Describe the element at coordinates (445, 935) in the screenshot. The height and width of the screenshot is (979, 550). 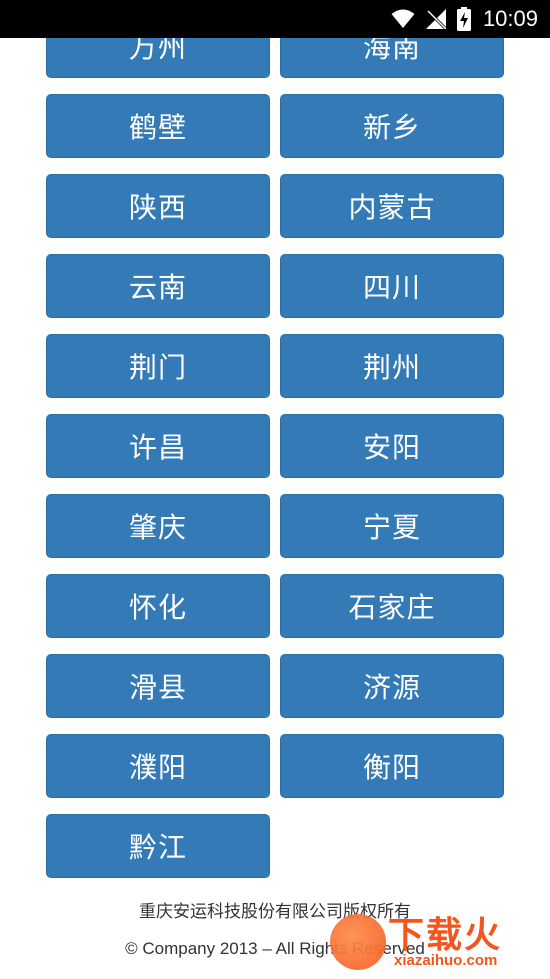
I see `watermark-title: 下载火` at that location.